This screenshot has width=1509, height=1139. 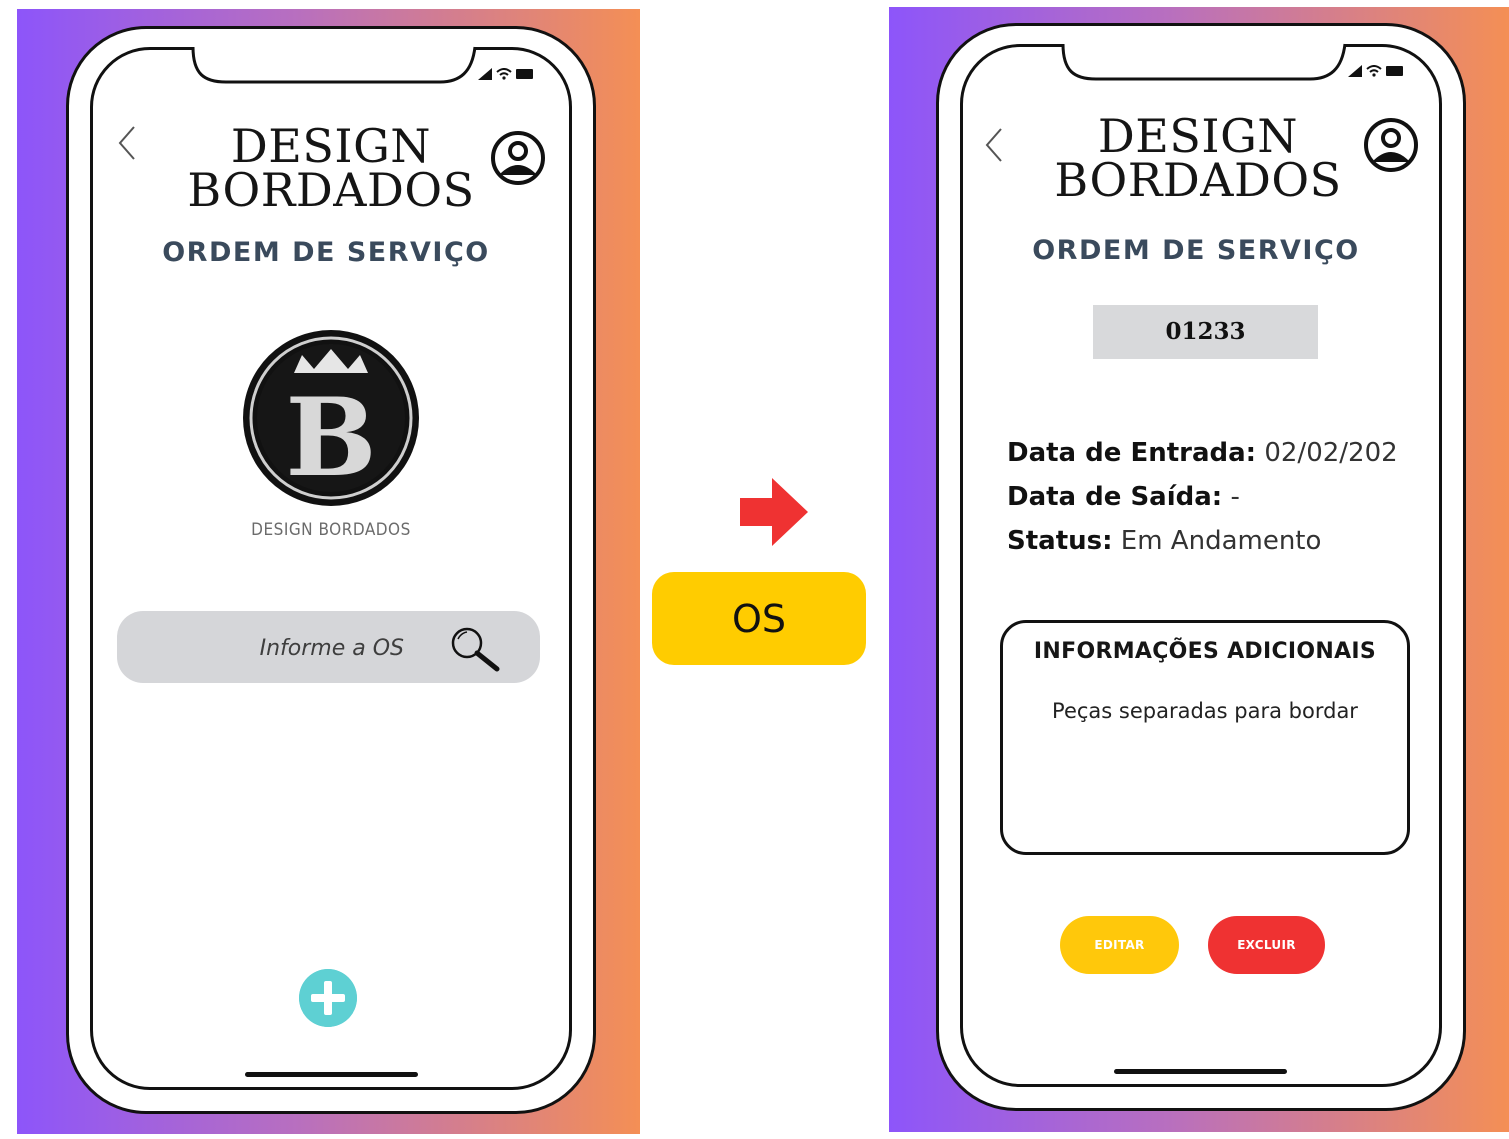 What do you see at coordinates (1060, 541) in the screenshot?
I see `field-label: Status:` at bounding box center [1060, 541].